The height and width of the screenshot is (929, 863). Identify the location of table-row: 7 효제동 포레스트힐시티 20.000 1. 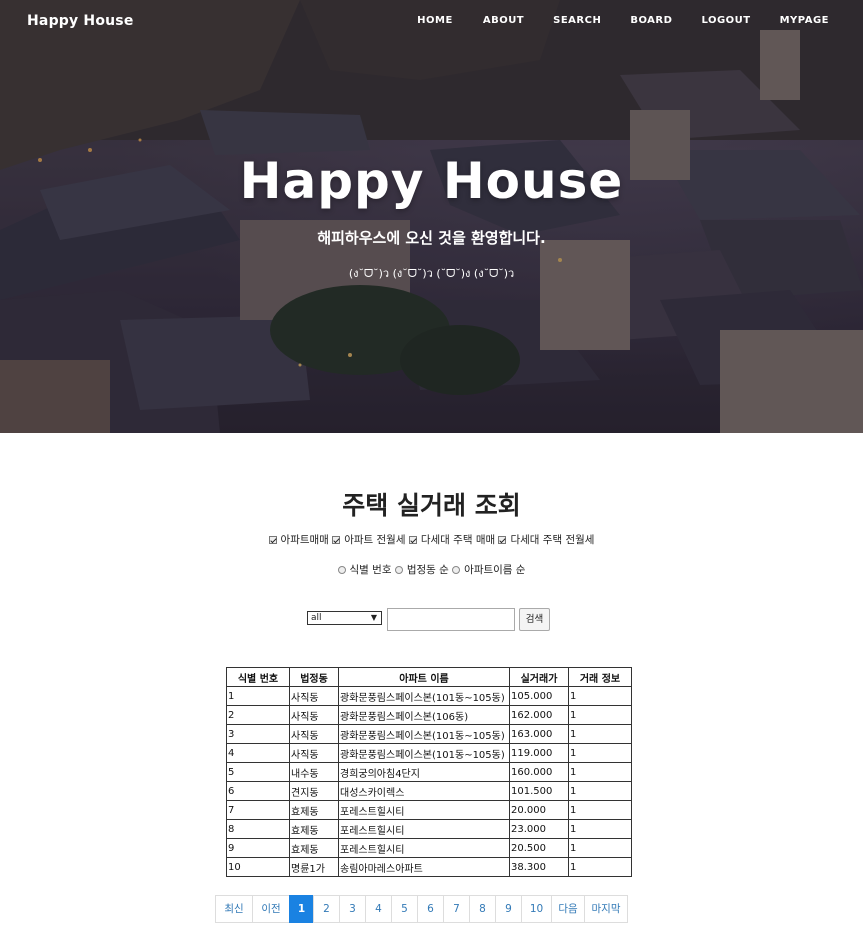
(429, 810).